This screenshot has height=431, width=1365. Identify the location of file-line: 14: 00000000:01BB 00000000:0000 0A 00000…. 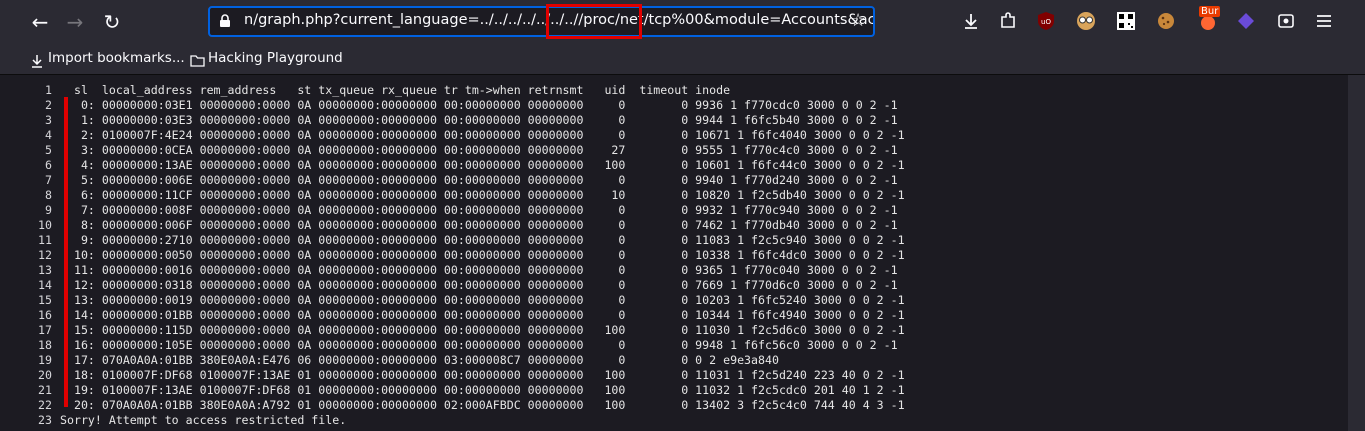
(482, 315).